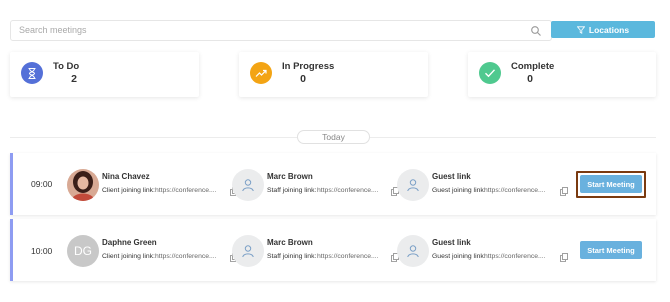 Image resolution: width=670 pixels, height=302 pixels. Describe the element at coordinates (104, 74) in the screenshot. I see `stat-card-todo: To Do 2` at that location.